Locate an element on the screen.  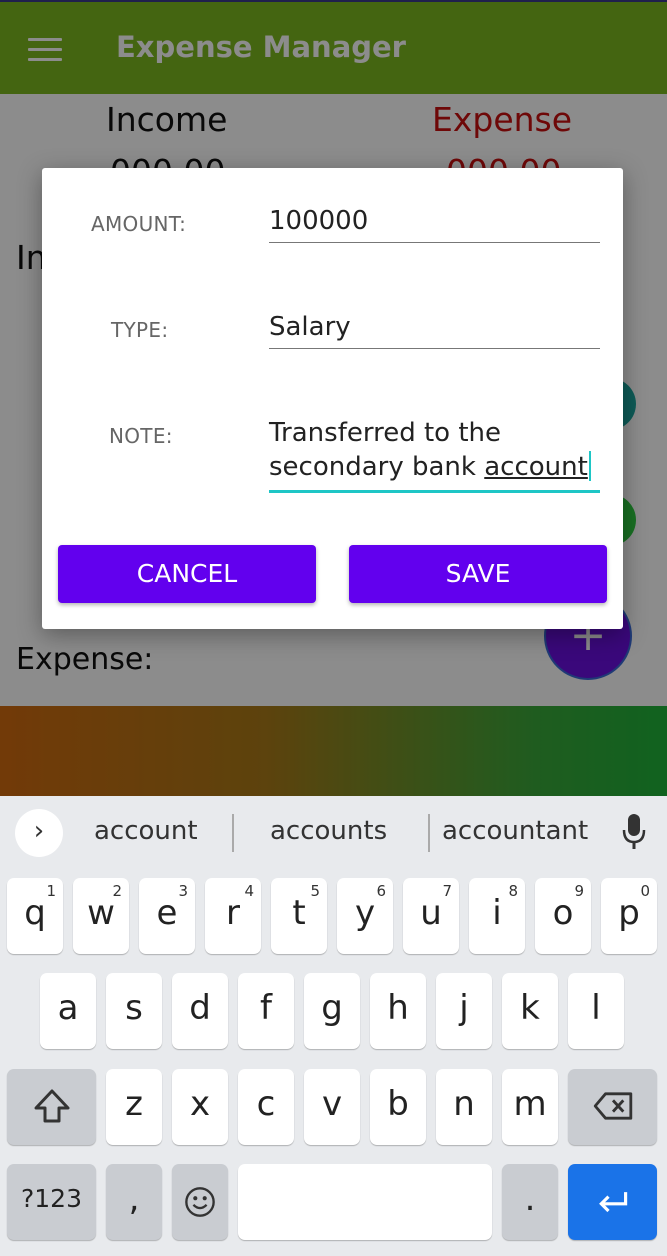
key-g: g is located at coordinates (332, 1011).